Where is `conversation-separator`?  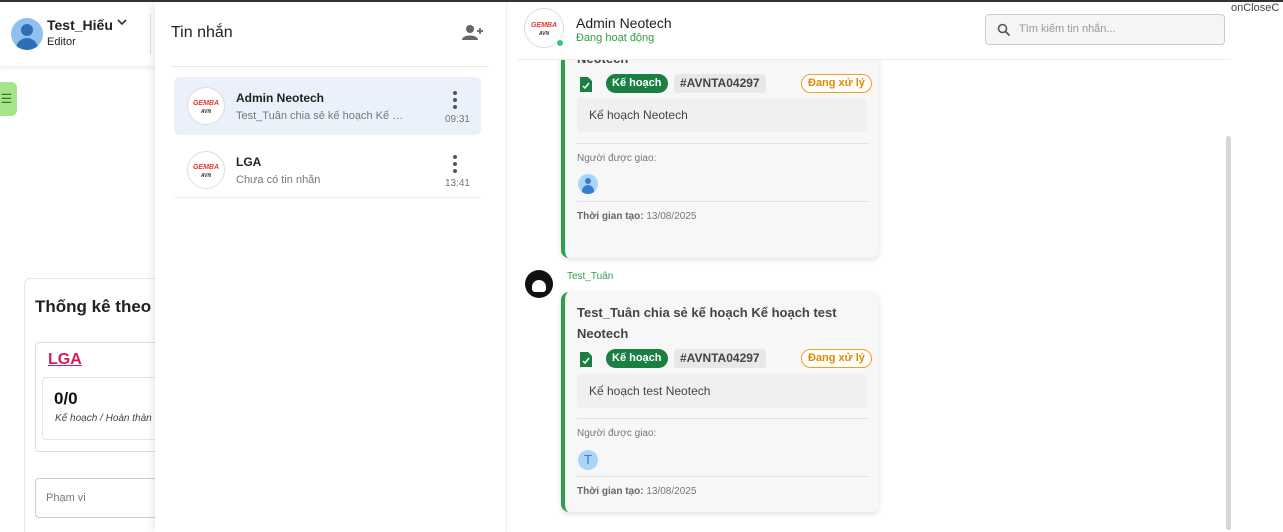 conversation-separator is located at coordinates (327, 197).